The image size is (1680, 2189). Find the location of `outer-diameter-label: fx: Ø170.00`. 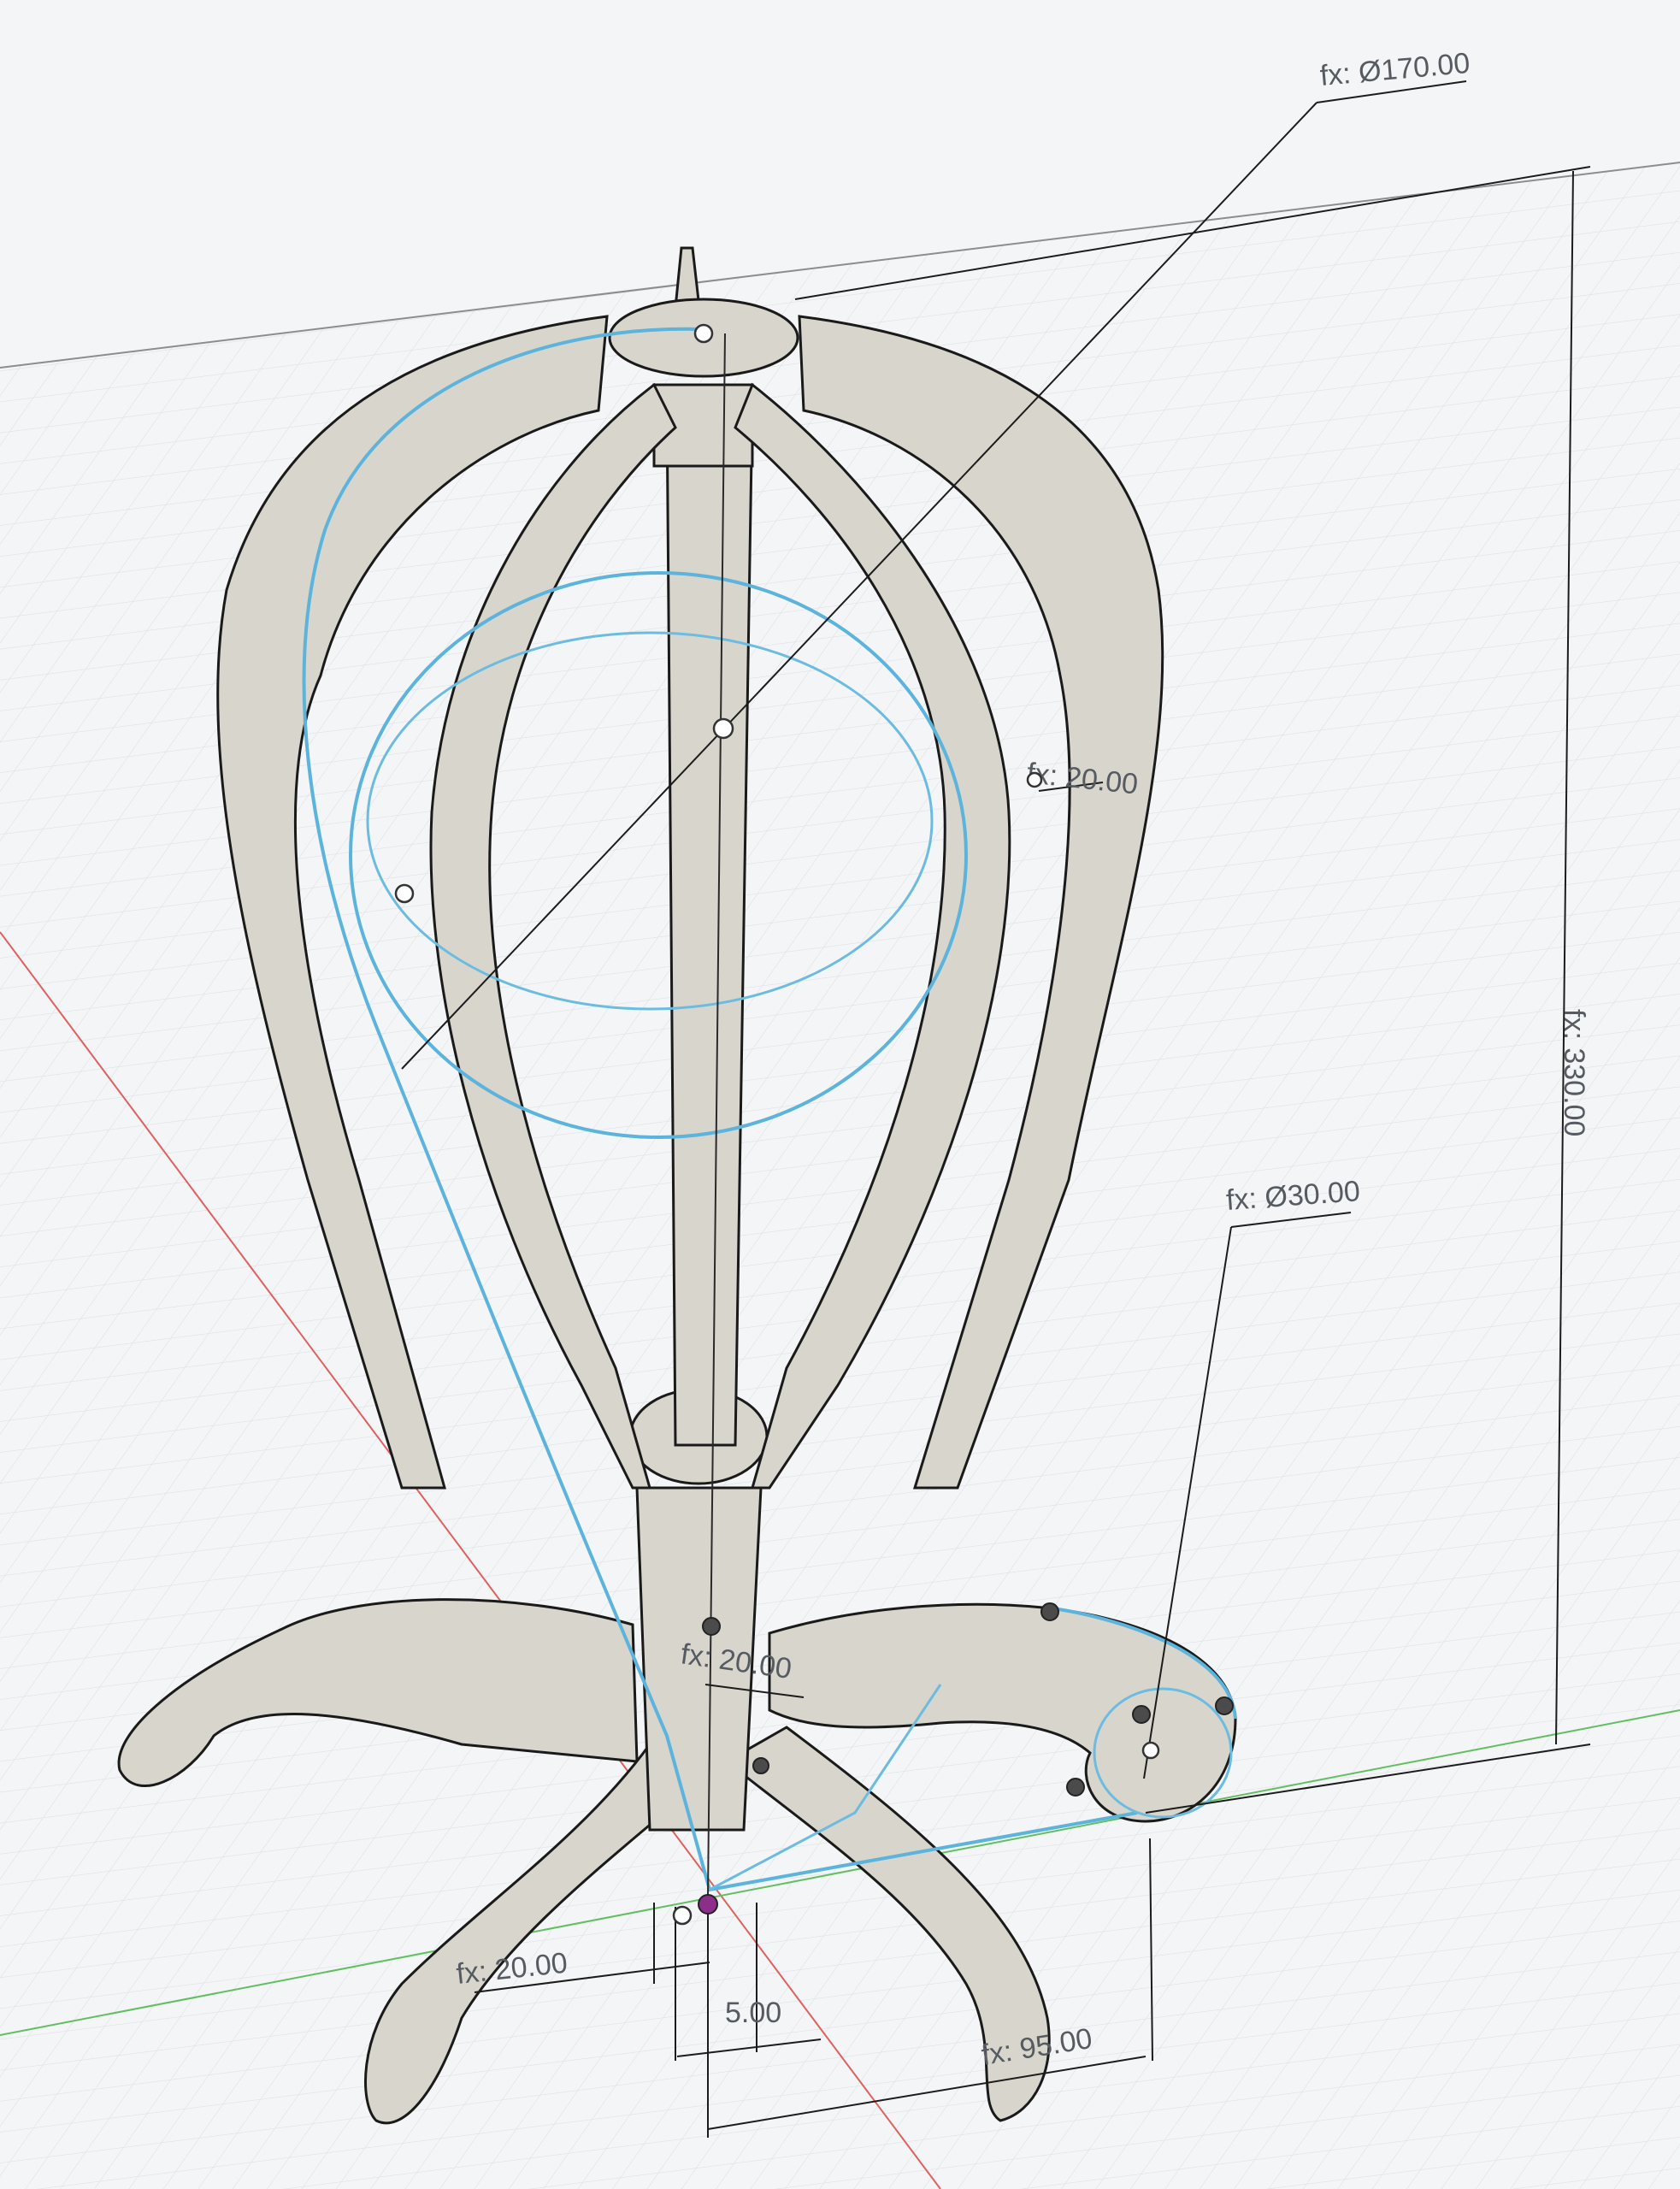

outer-diameter-label: fx: Ø170.00 is located at coordinates (1394, 69).